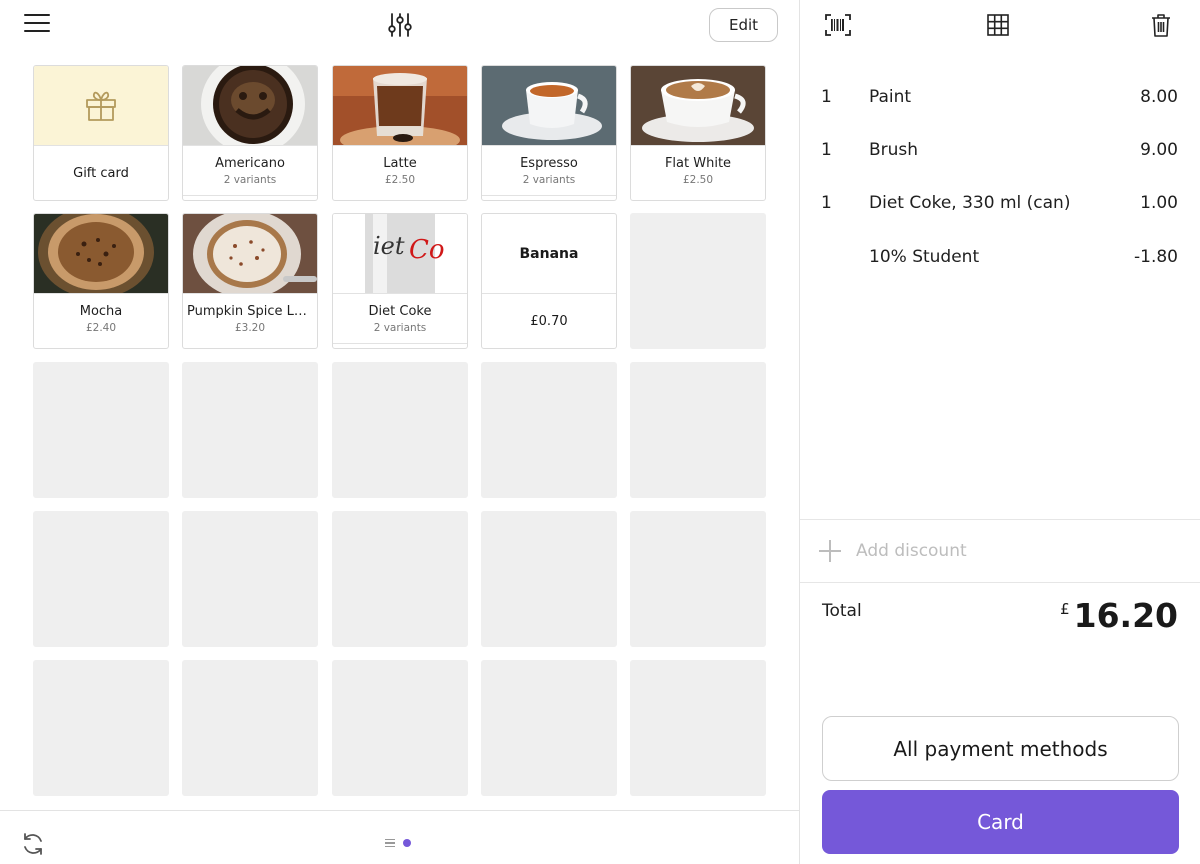  Describe the element at coordinates (101, 253) in the screenshot. I see `mocha-photo` at that location.